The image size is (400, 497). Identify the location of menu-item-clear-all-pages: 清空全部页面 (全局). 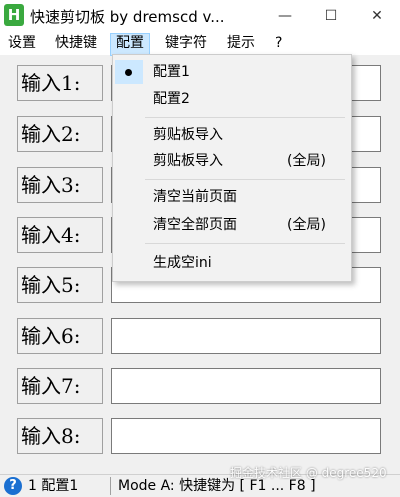
(232, 225).